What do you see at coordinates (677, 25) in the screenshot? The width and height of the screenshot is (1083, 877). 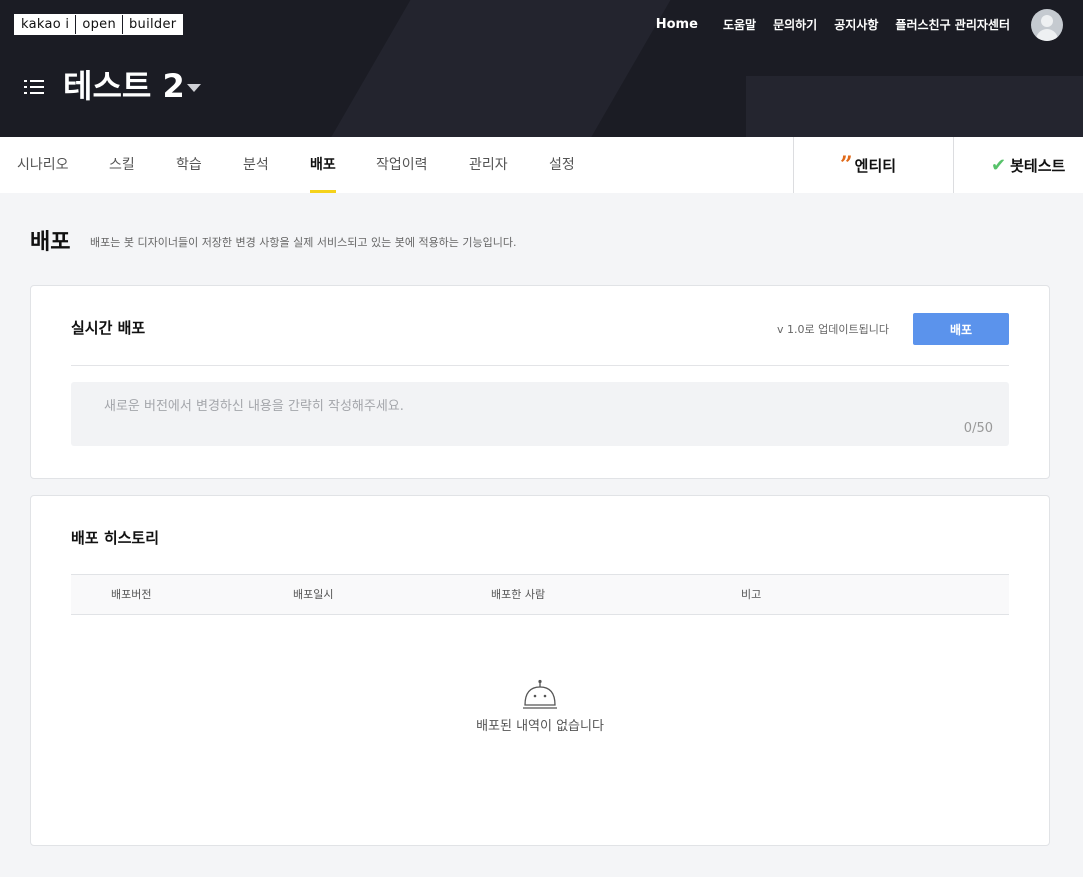 I see `nav-home-link: Home` at bounding box center [677, 25].